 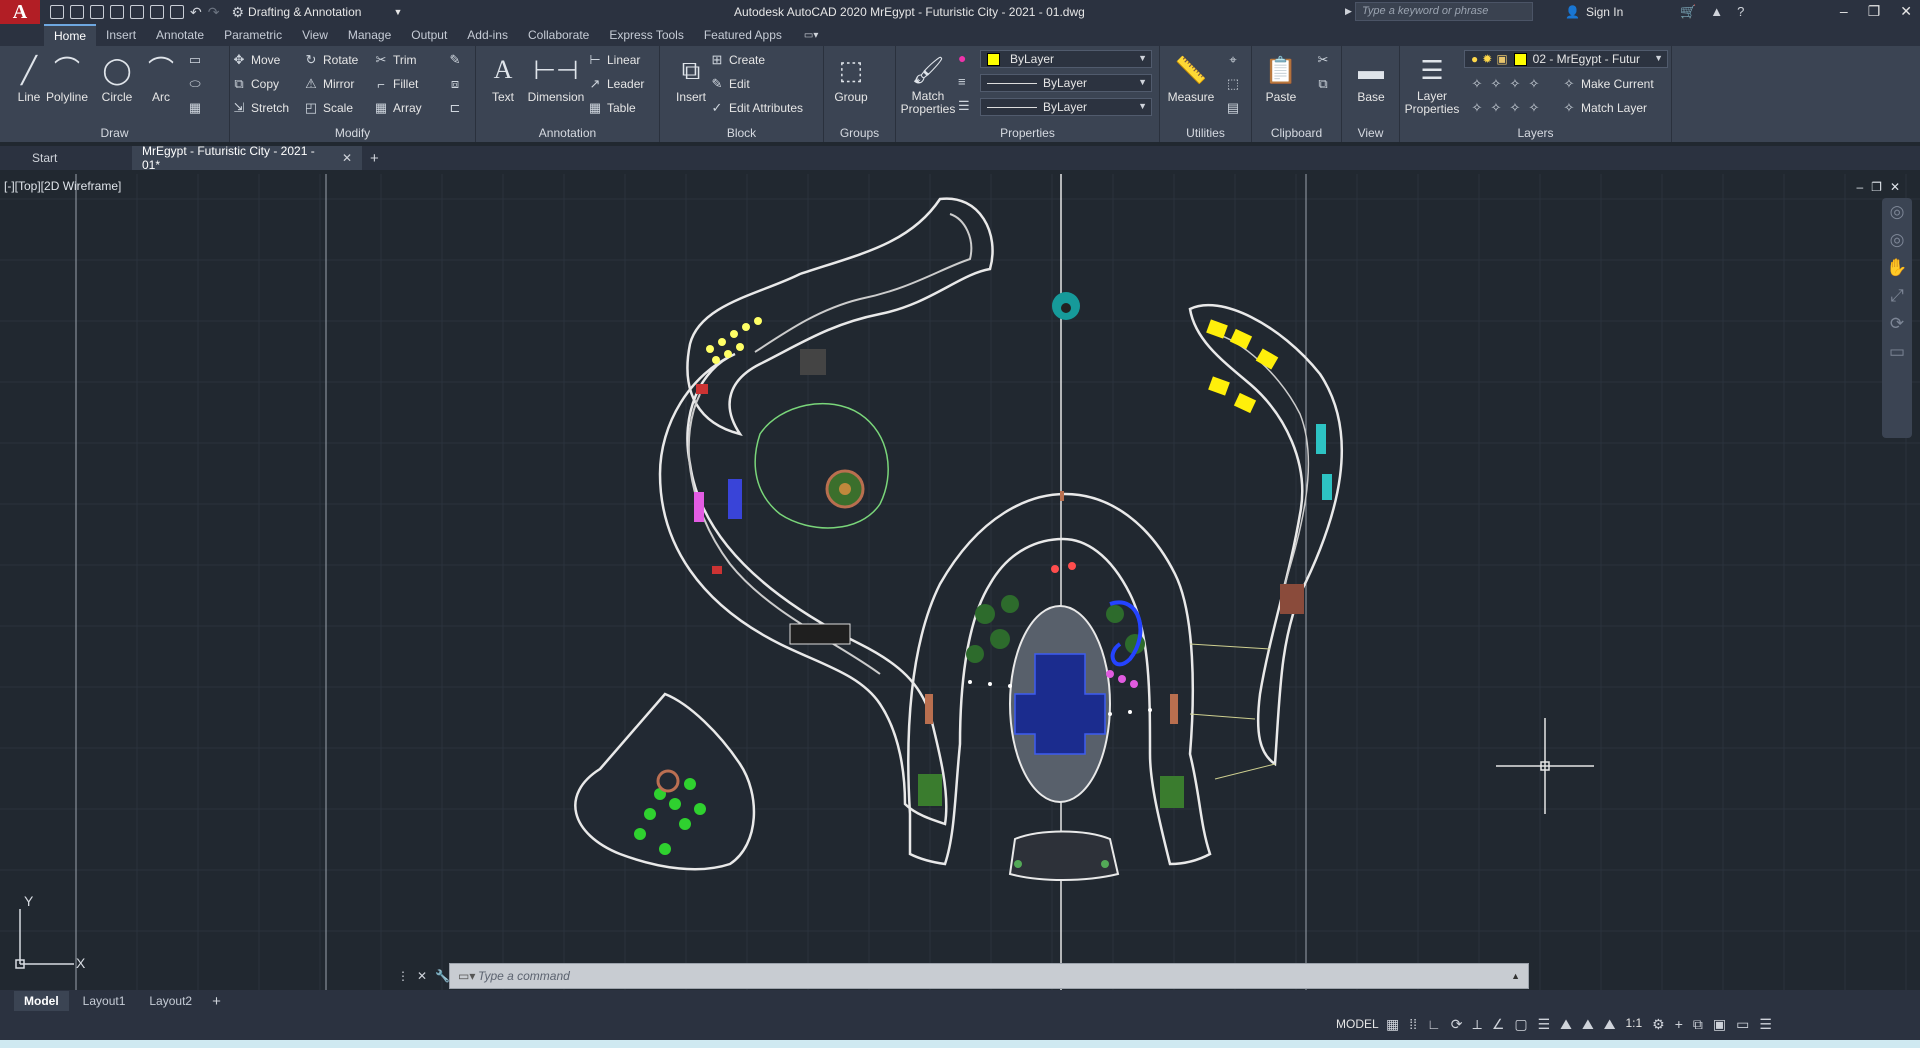 I want to click on cut-button: ✂, so click(x=1323, y=60).